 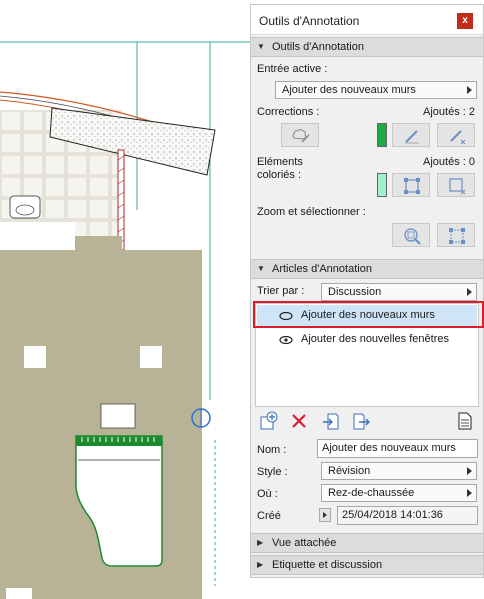 I want to click on add-colored-element-button, so click(x=411, y=185).